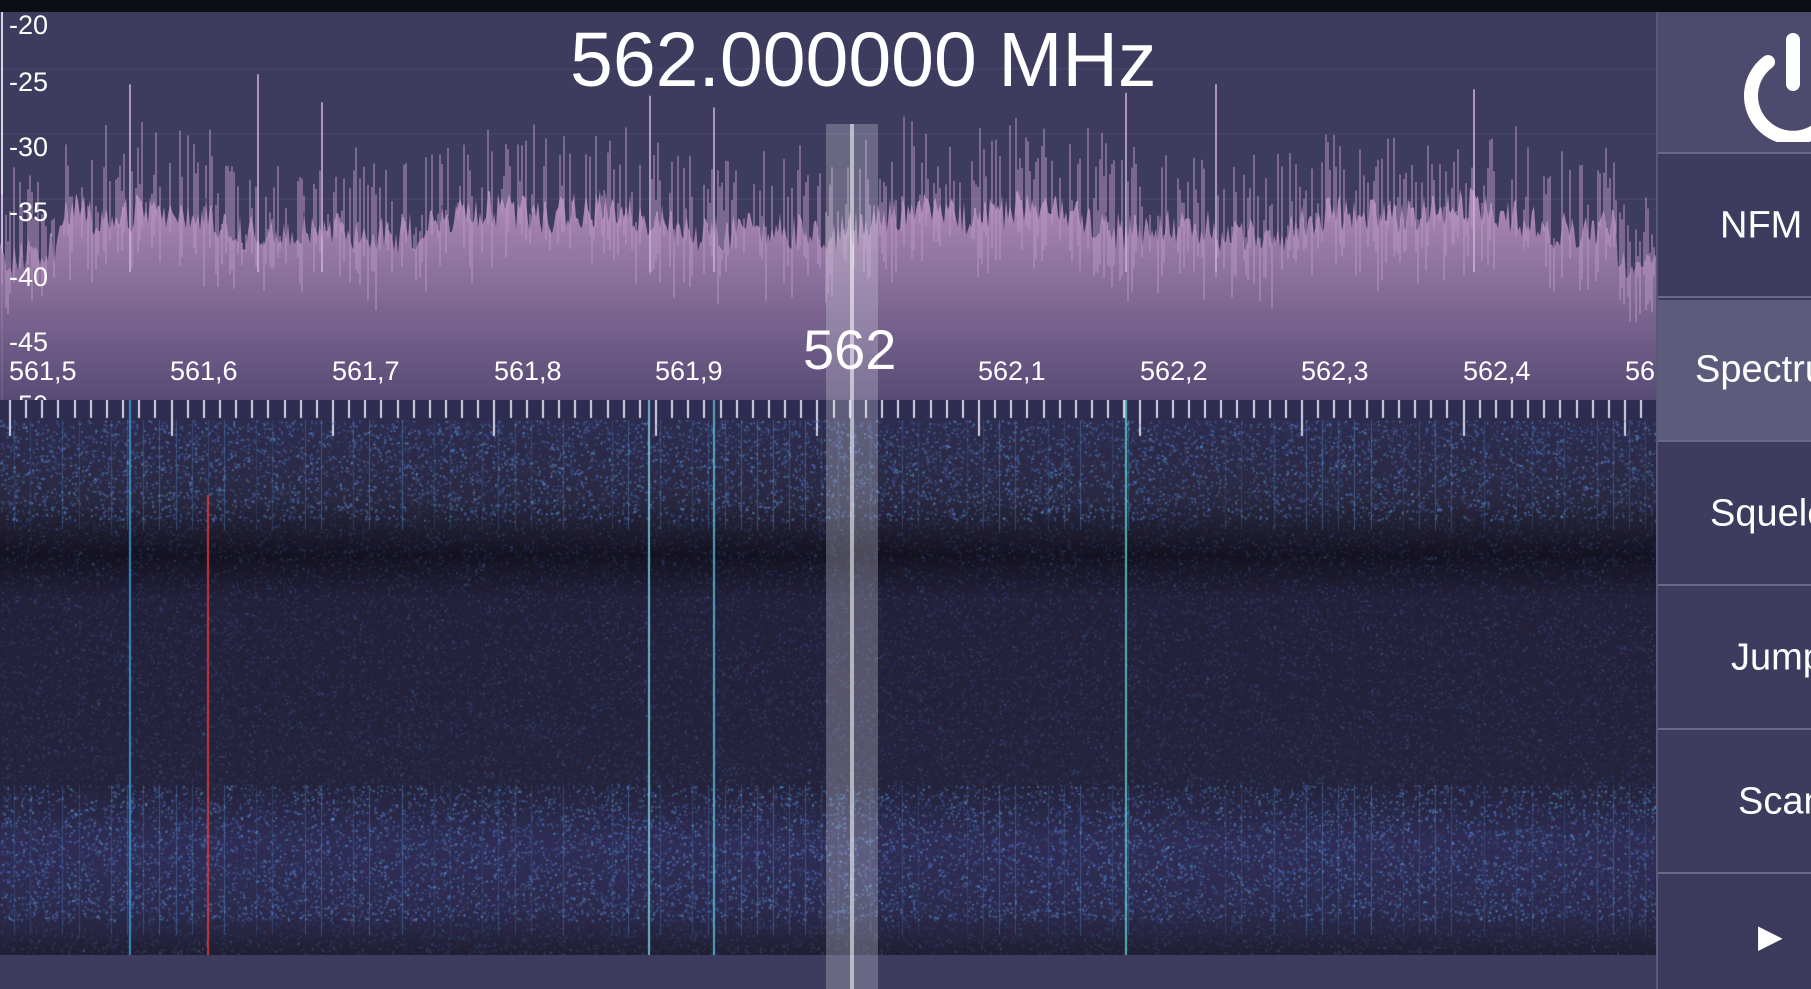 This screenshot has height=989, width=1811. I want to click on status-bar, so click(905, 6).